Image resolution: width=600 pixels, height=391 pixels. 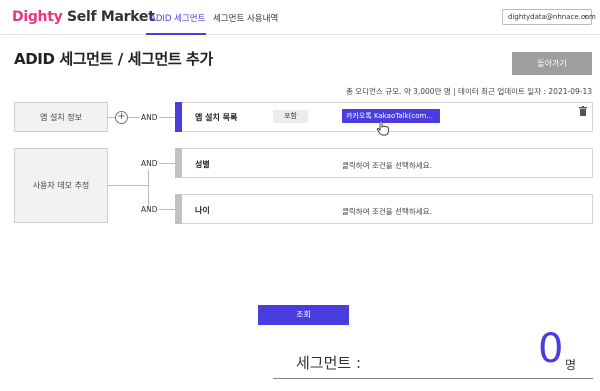 I want to click on group-app-install: 앱 설치 정보, so click(x=61, y=117).